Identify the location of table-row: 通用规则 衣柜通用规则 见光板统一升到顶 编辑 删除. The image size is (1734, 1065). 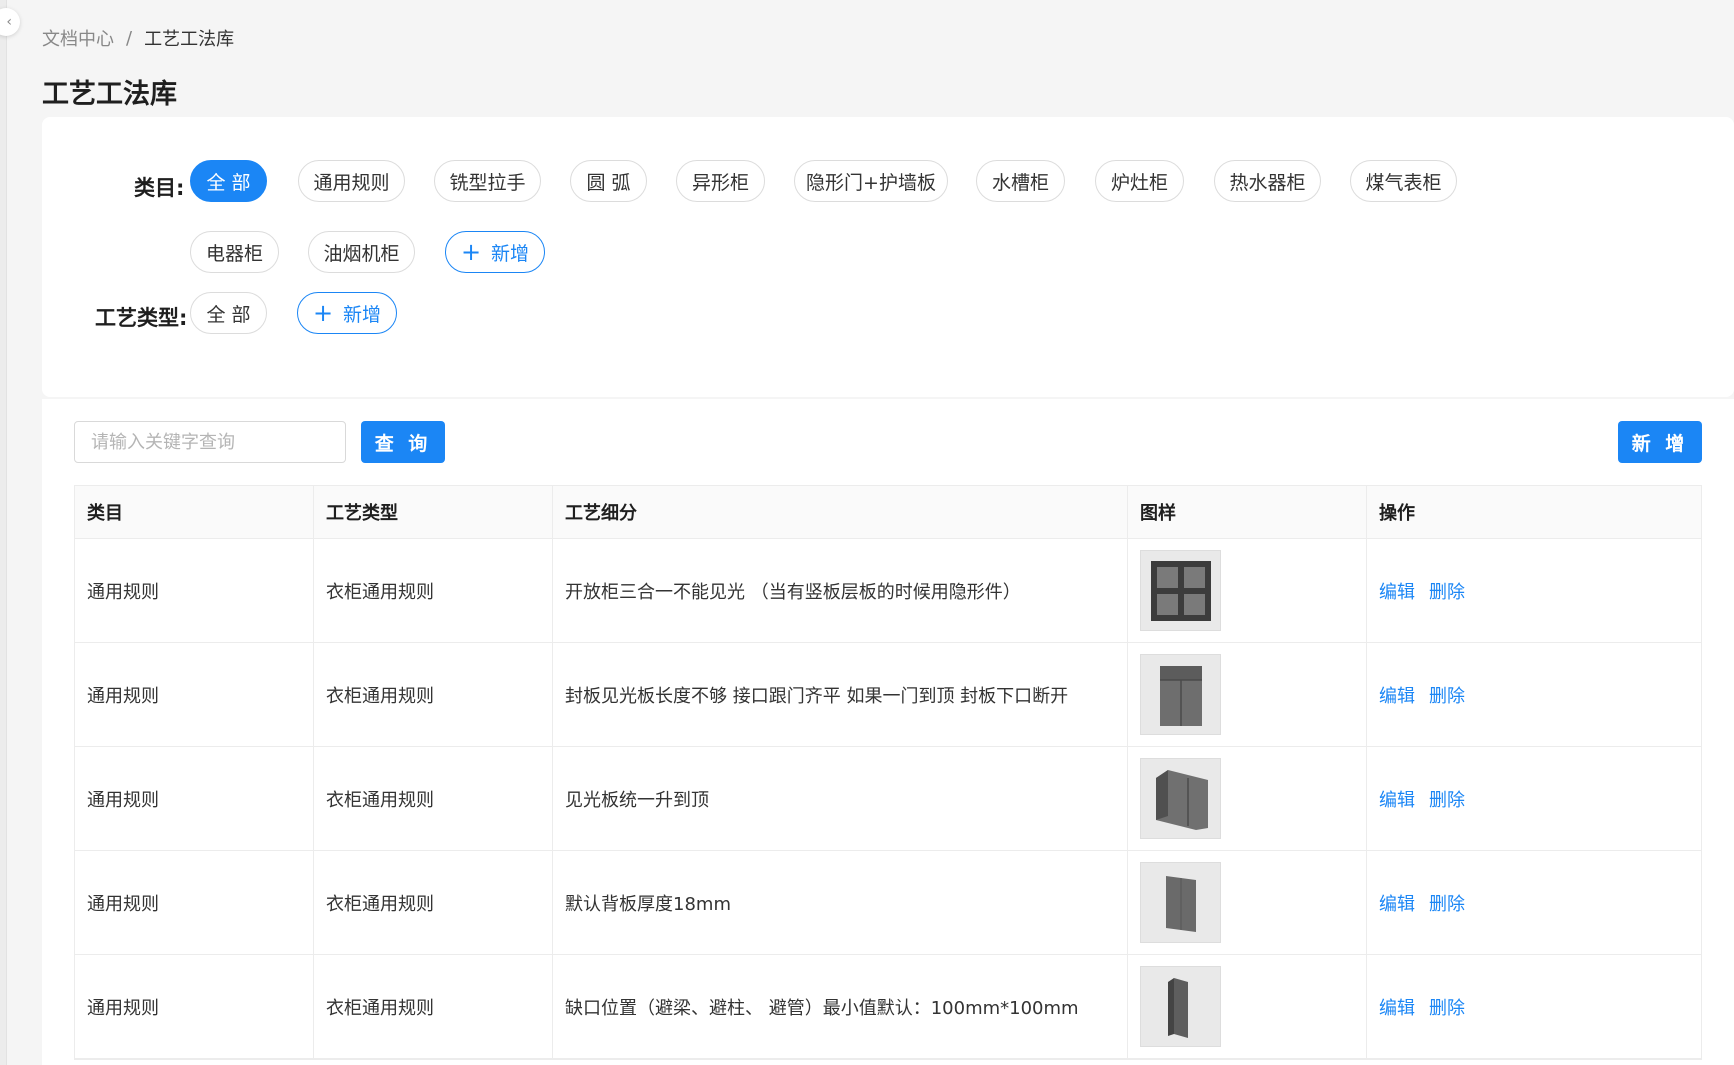
(888, 799).